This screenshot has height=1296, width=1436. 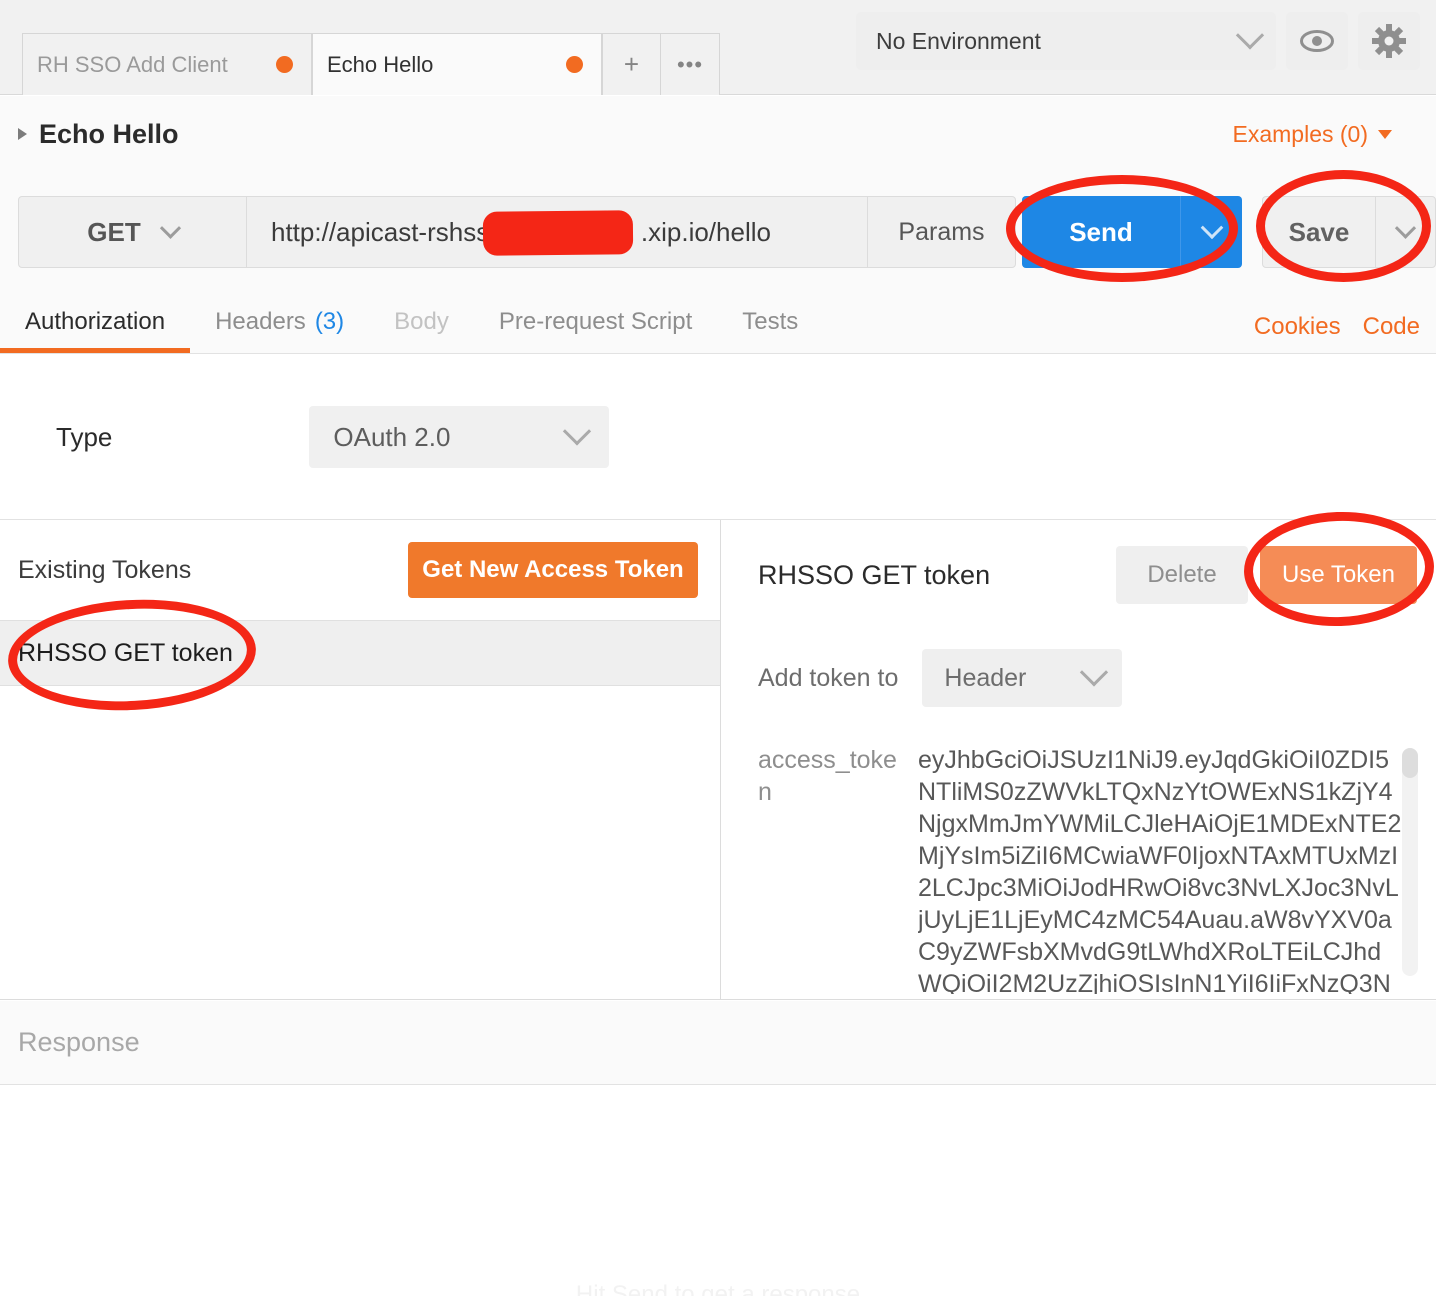 I want to click on add-token-to-row: Add token to Header, so click(x=1079, y=678).